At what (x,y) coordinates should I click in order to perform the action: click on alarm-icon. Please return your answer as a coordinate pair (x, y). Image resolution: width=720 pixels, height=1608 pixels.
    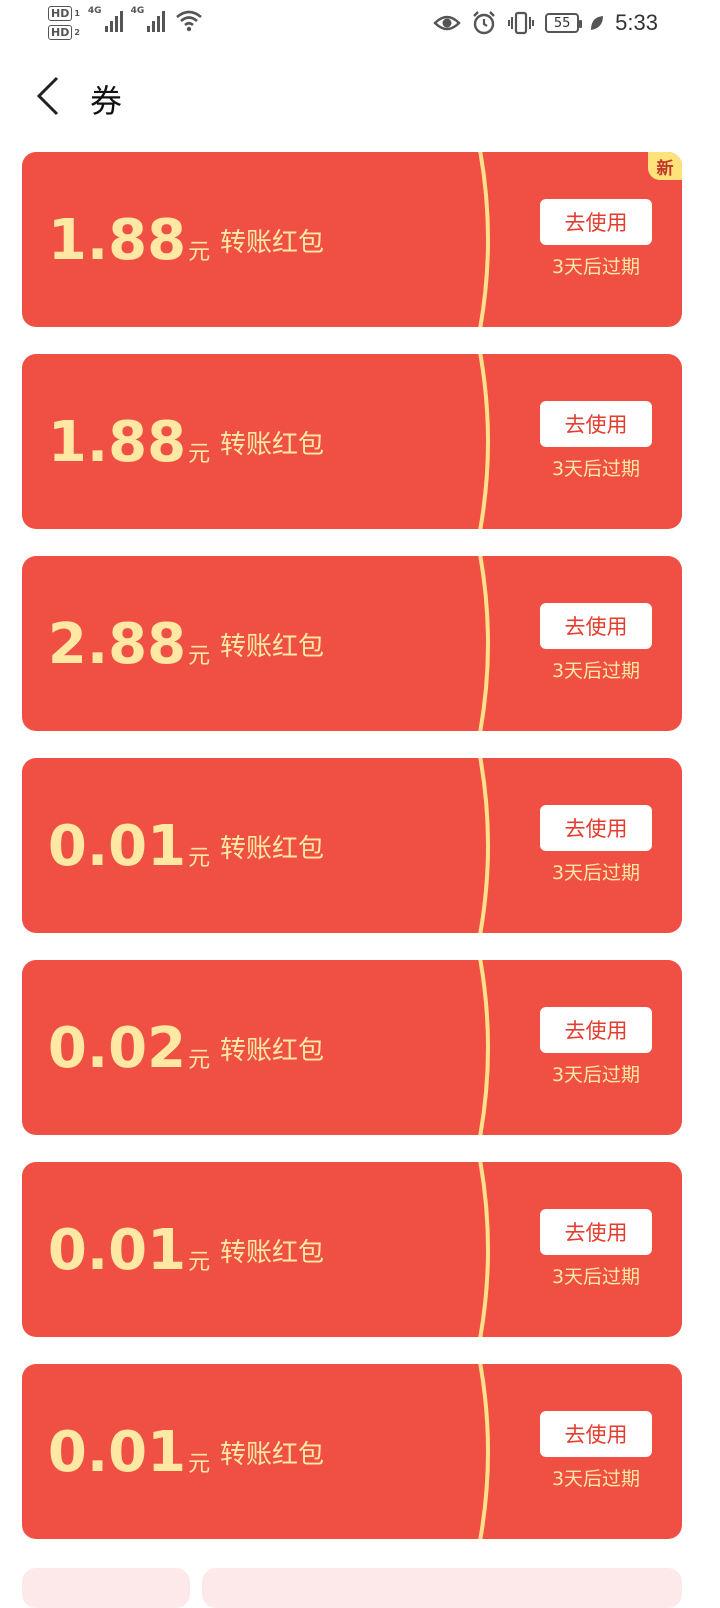
    Looking at the image, I should click on (484, 23).